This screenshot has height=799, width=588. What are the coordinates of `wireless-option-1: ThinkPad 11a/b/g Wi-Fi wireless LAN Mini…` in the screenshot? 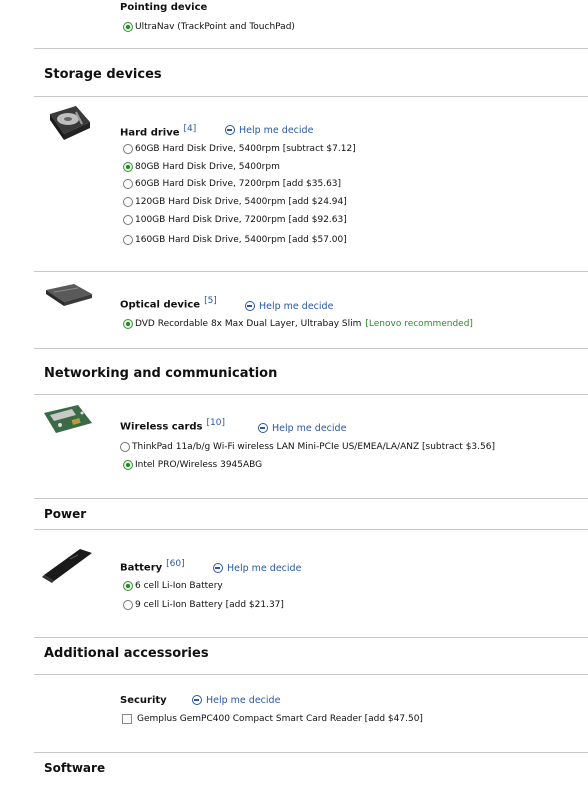 It's located at (307, 447).